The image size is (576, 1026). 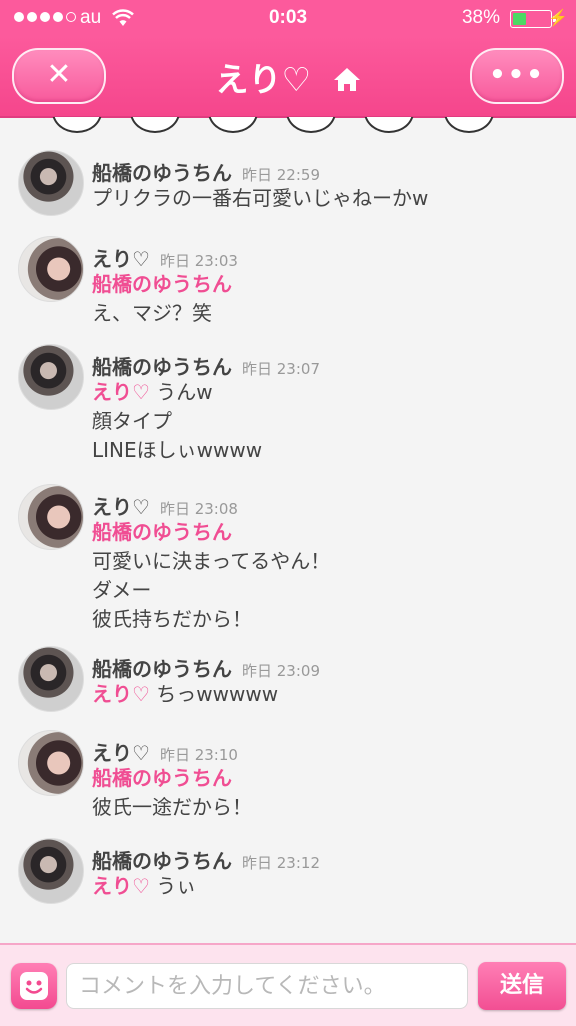 I want to click on message-time: 昨日 23:08, so click(x=198, y=509).